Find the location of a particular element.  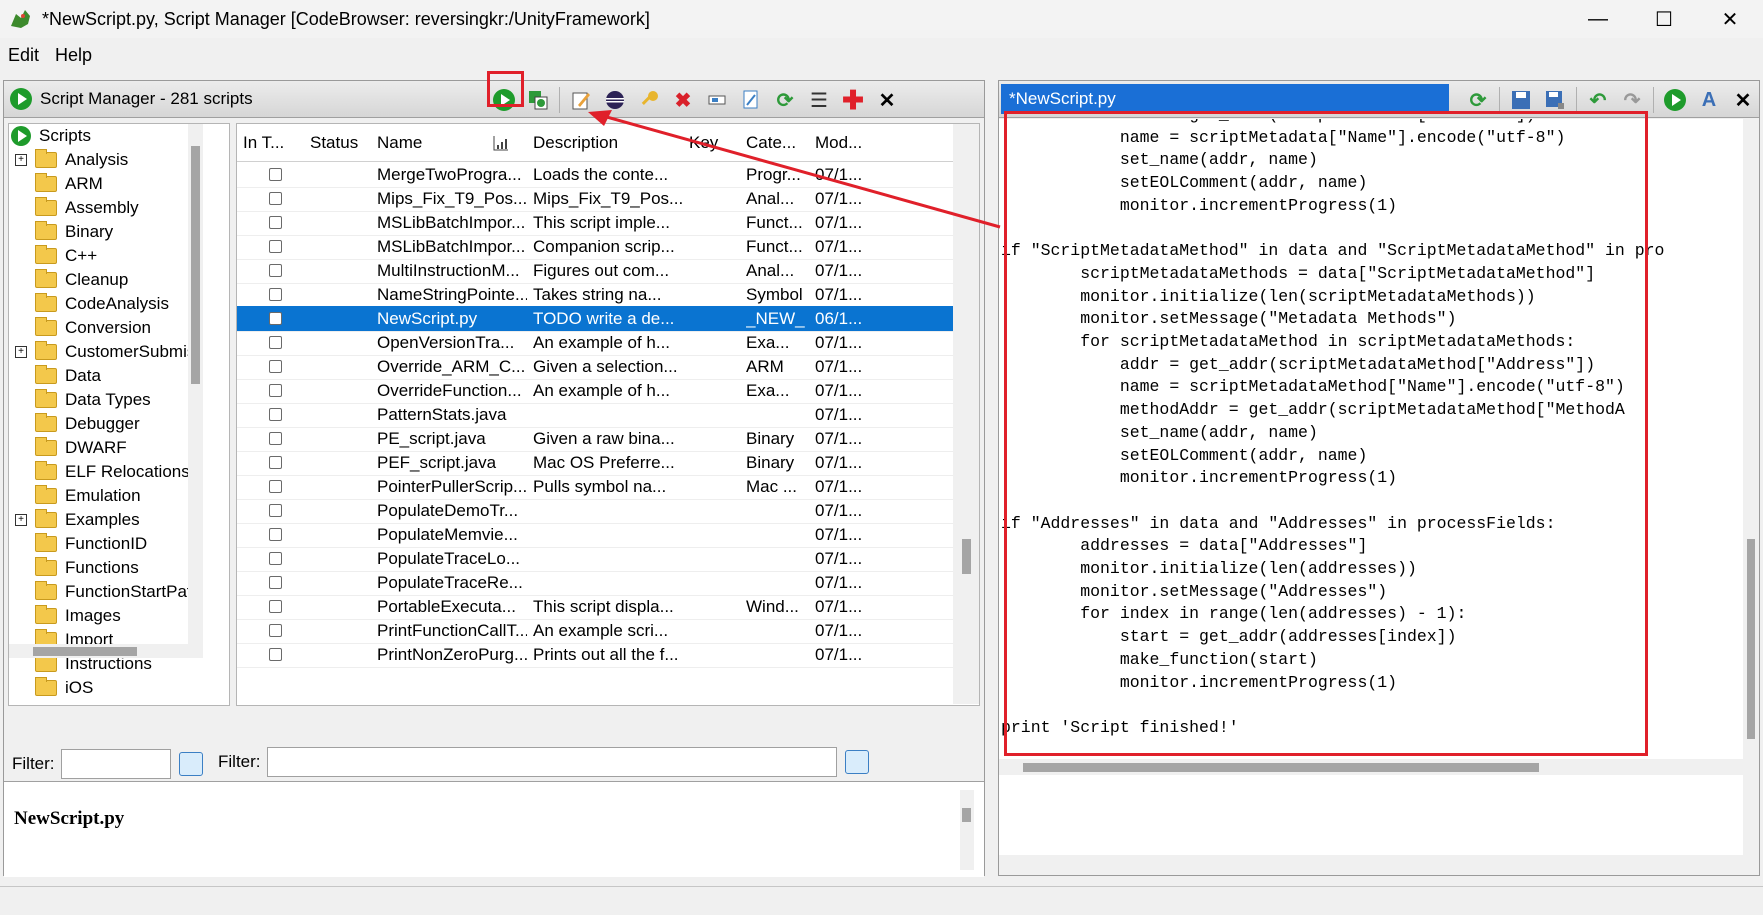

col-name: Name is located at coordinates (399, 143).